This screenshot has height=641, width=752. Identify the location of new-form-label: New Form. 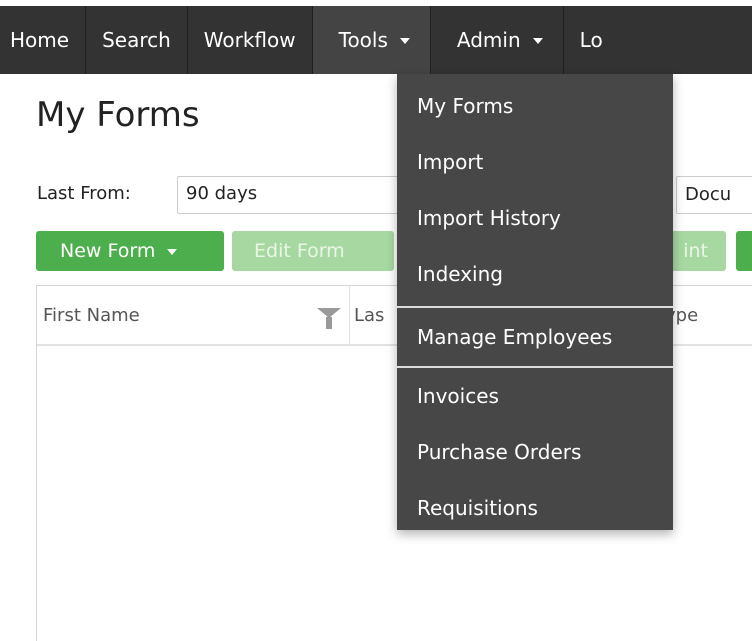
(108, 251).